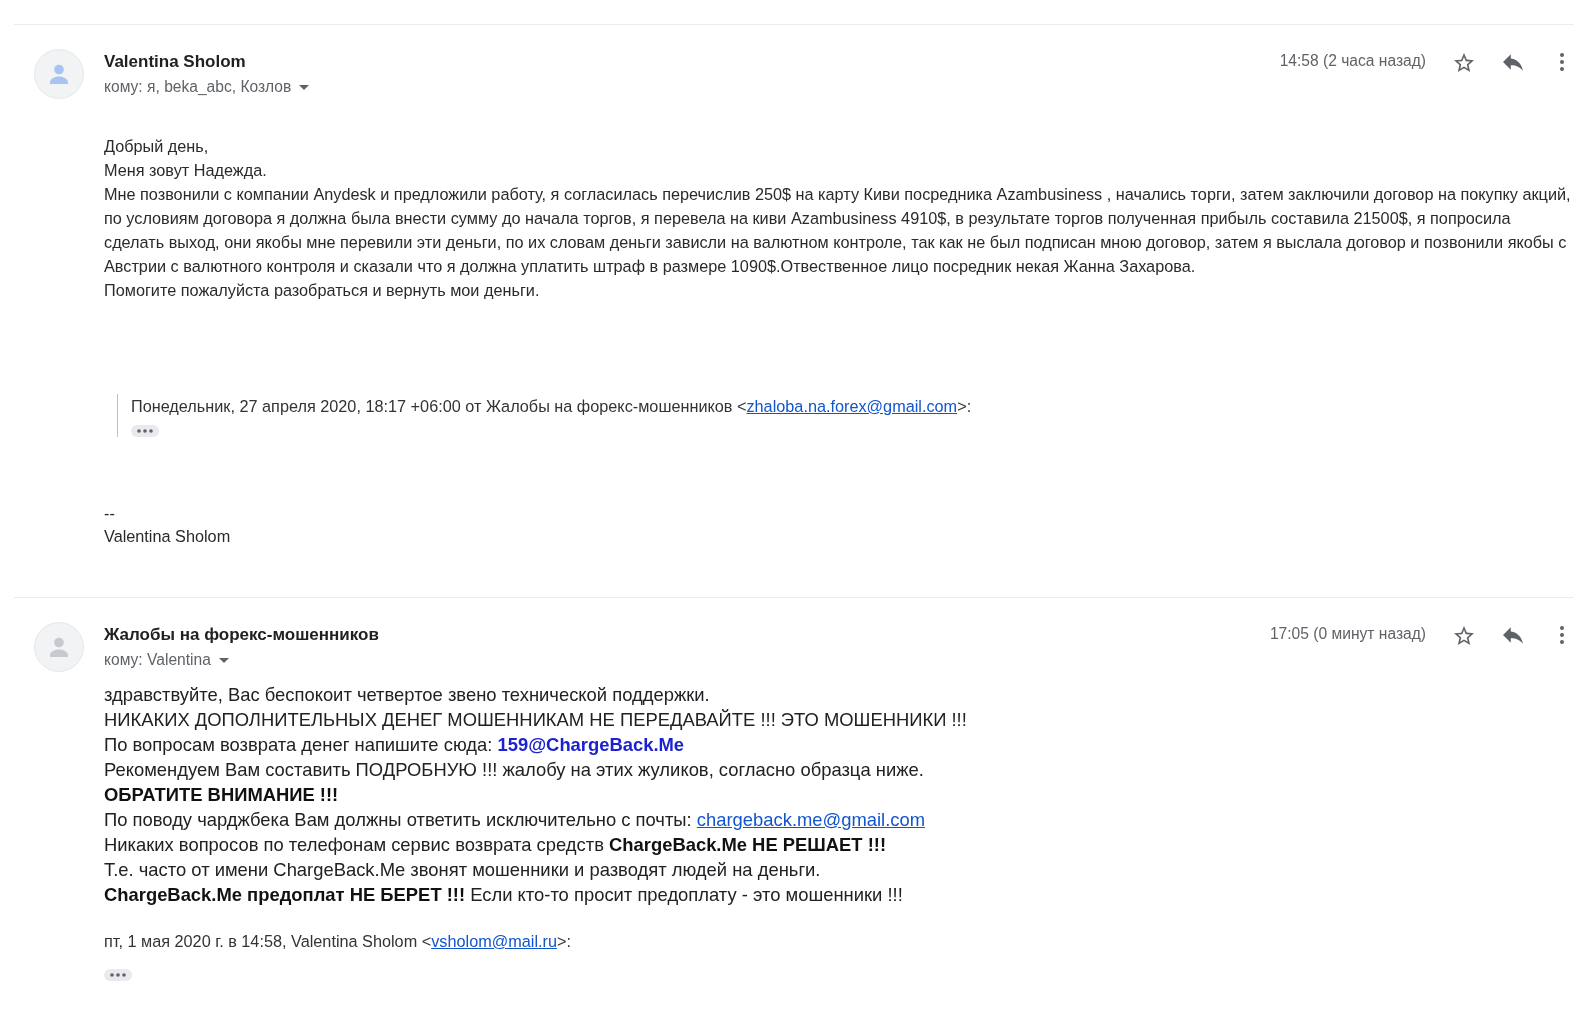 The image size is (1592, 1014). What do you see at coordinates (175, 62) in the screenshot?
I see `sender-name: Valentina Sholom` at bounding box center [175, 62].